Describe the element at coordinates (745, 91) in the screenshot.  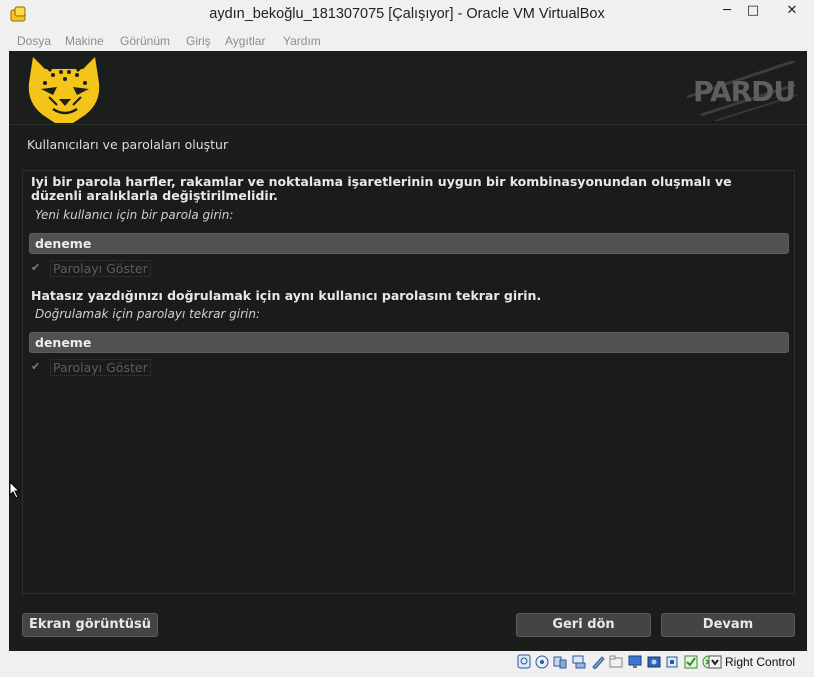
I see `pardus-wordmark-text: PARDUS` at that location.